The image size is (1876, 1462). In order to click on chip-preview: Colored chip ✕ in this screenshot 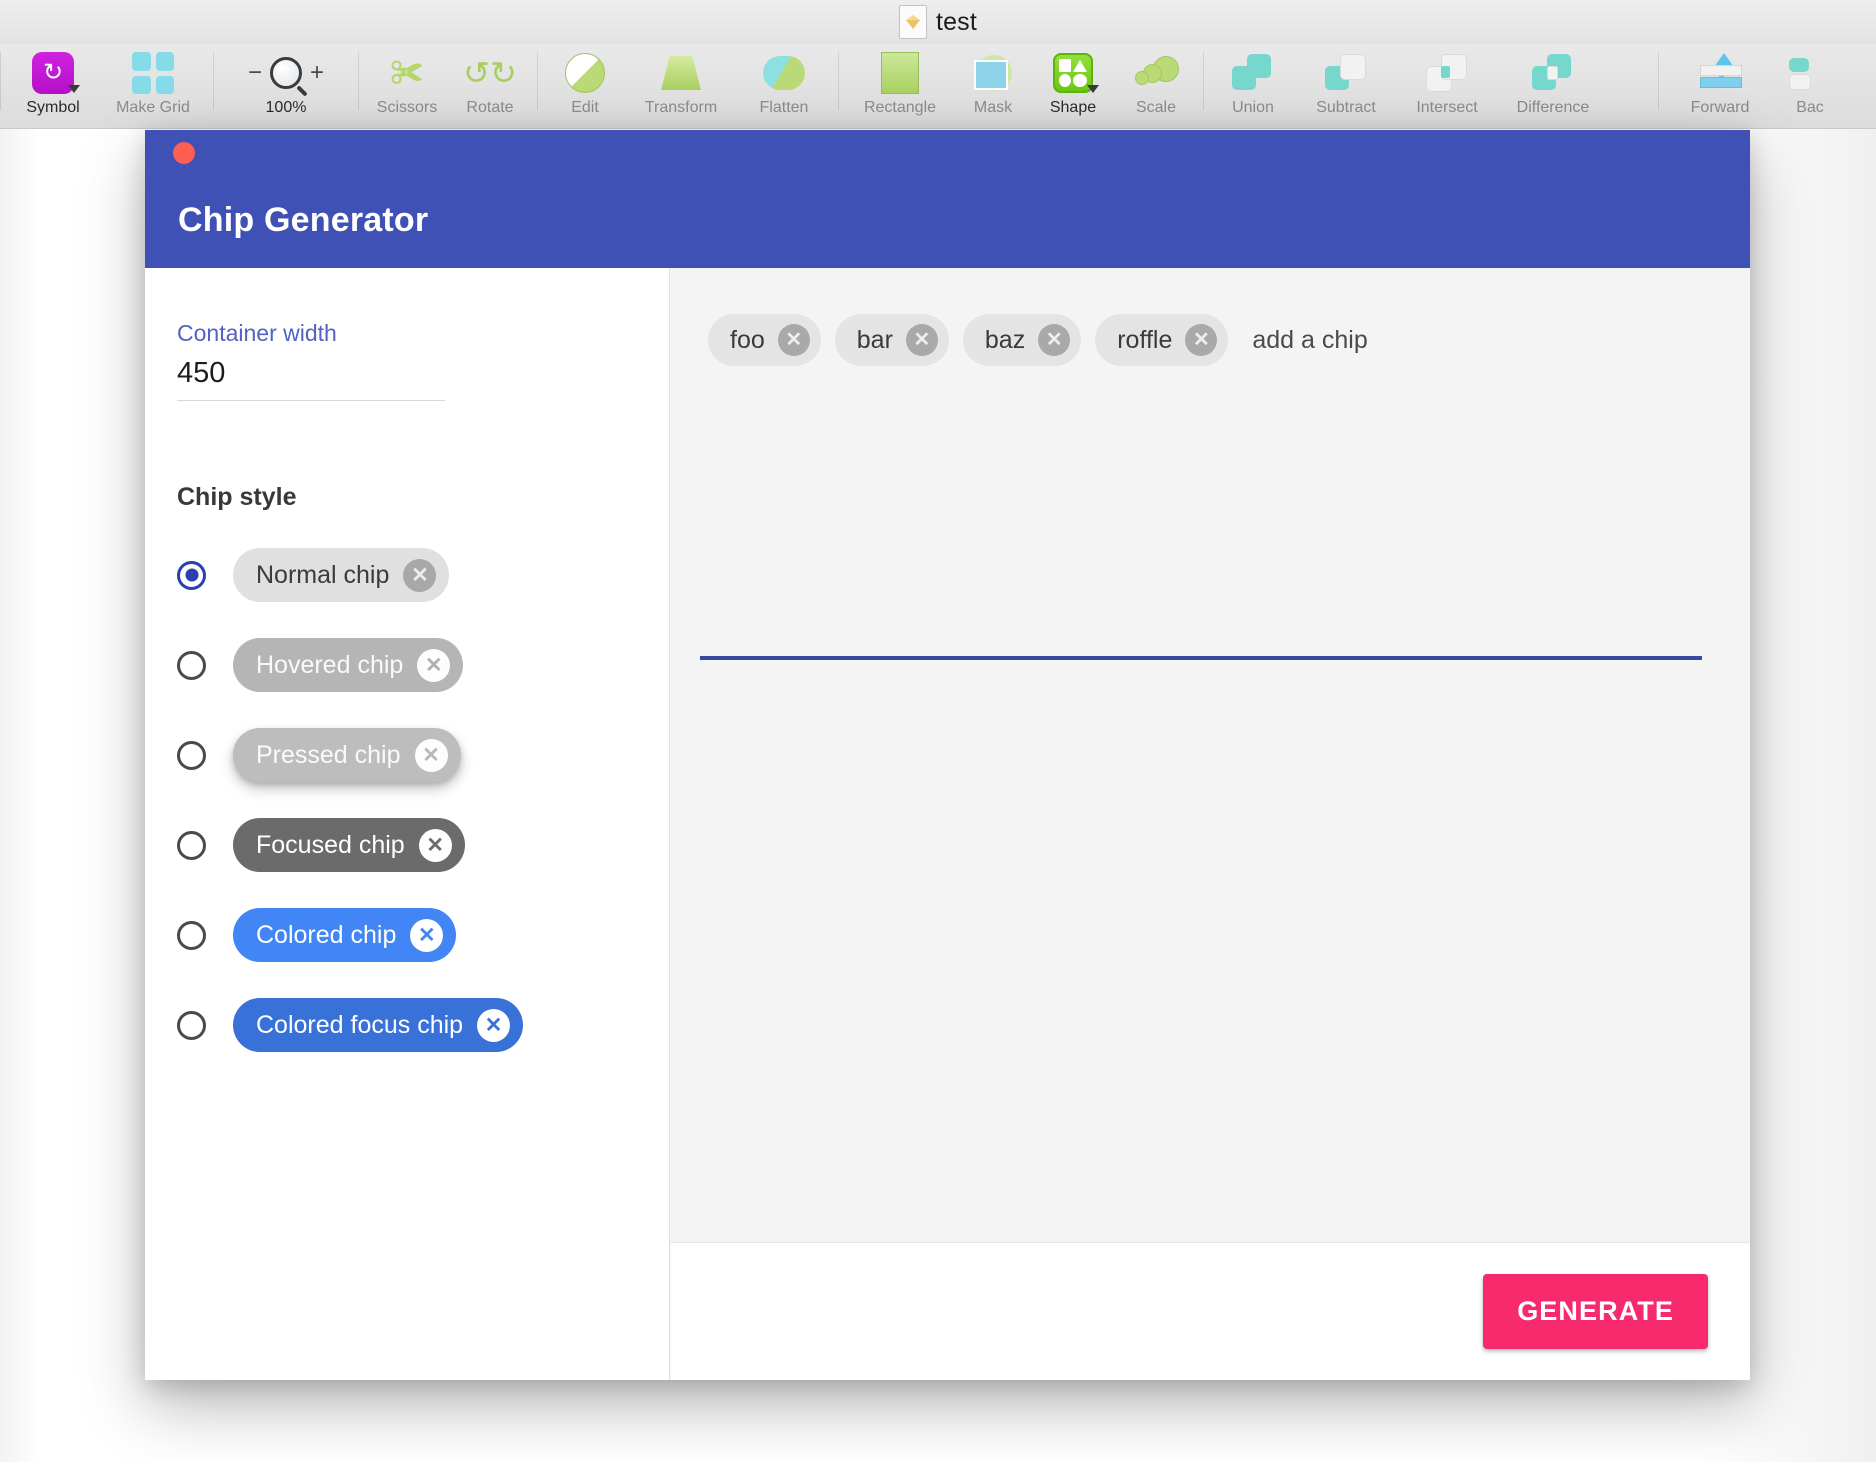, I will do `click(345, 935)`.